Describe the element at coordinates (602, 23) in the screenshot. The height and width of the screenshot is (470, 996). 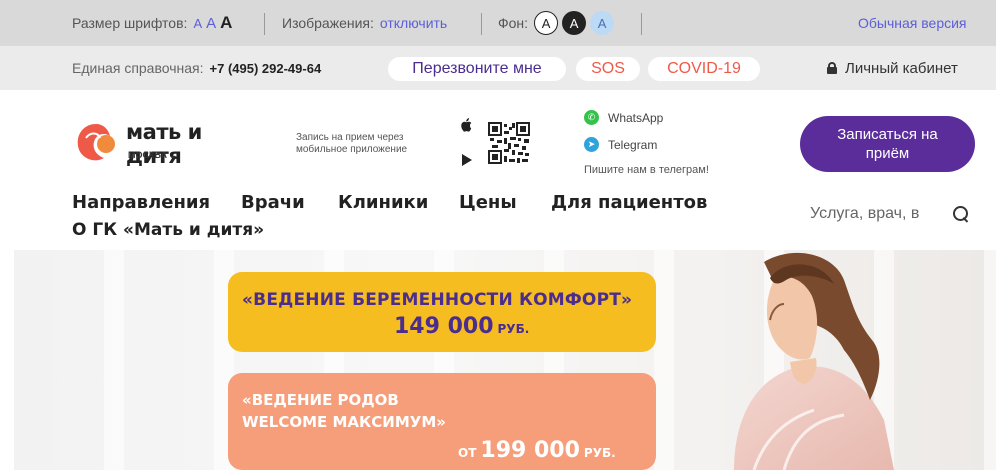
I see `background-blue-button: A` at that location.